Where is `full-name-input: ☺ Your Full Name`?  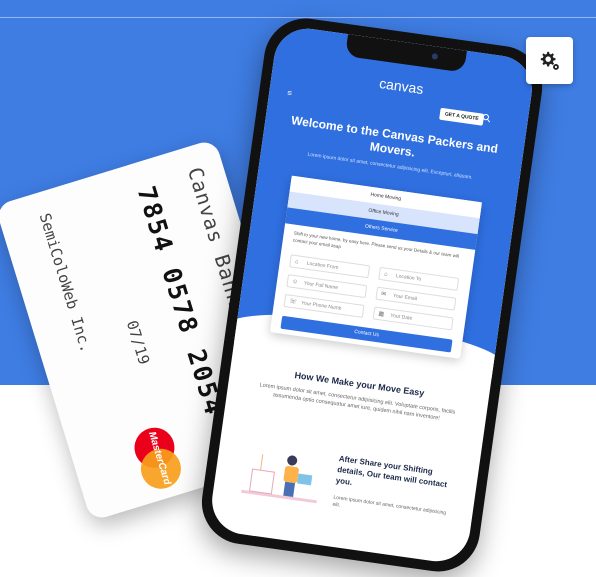 full-name-input: ☺ Your Full Name is located at coordinates (327, 286).